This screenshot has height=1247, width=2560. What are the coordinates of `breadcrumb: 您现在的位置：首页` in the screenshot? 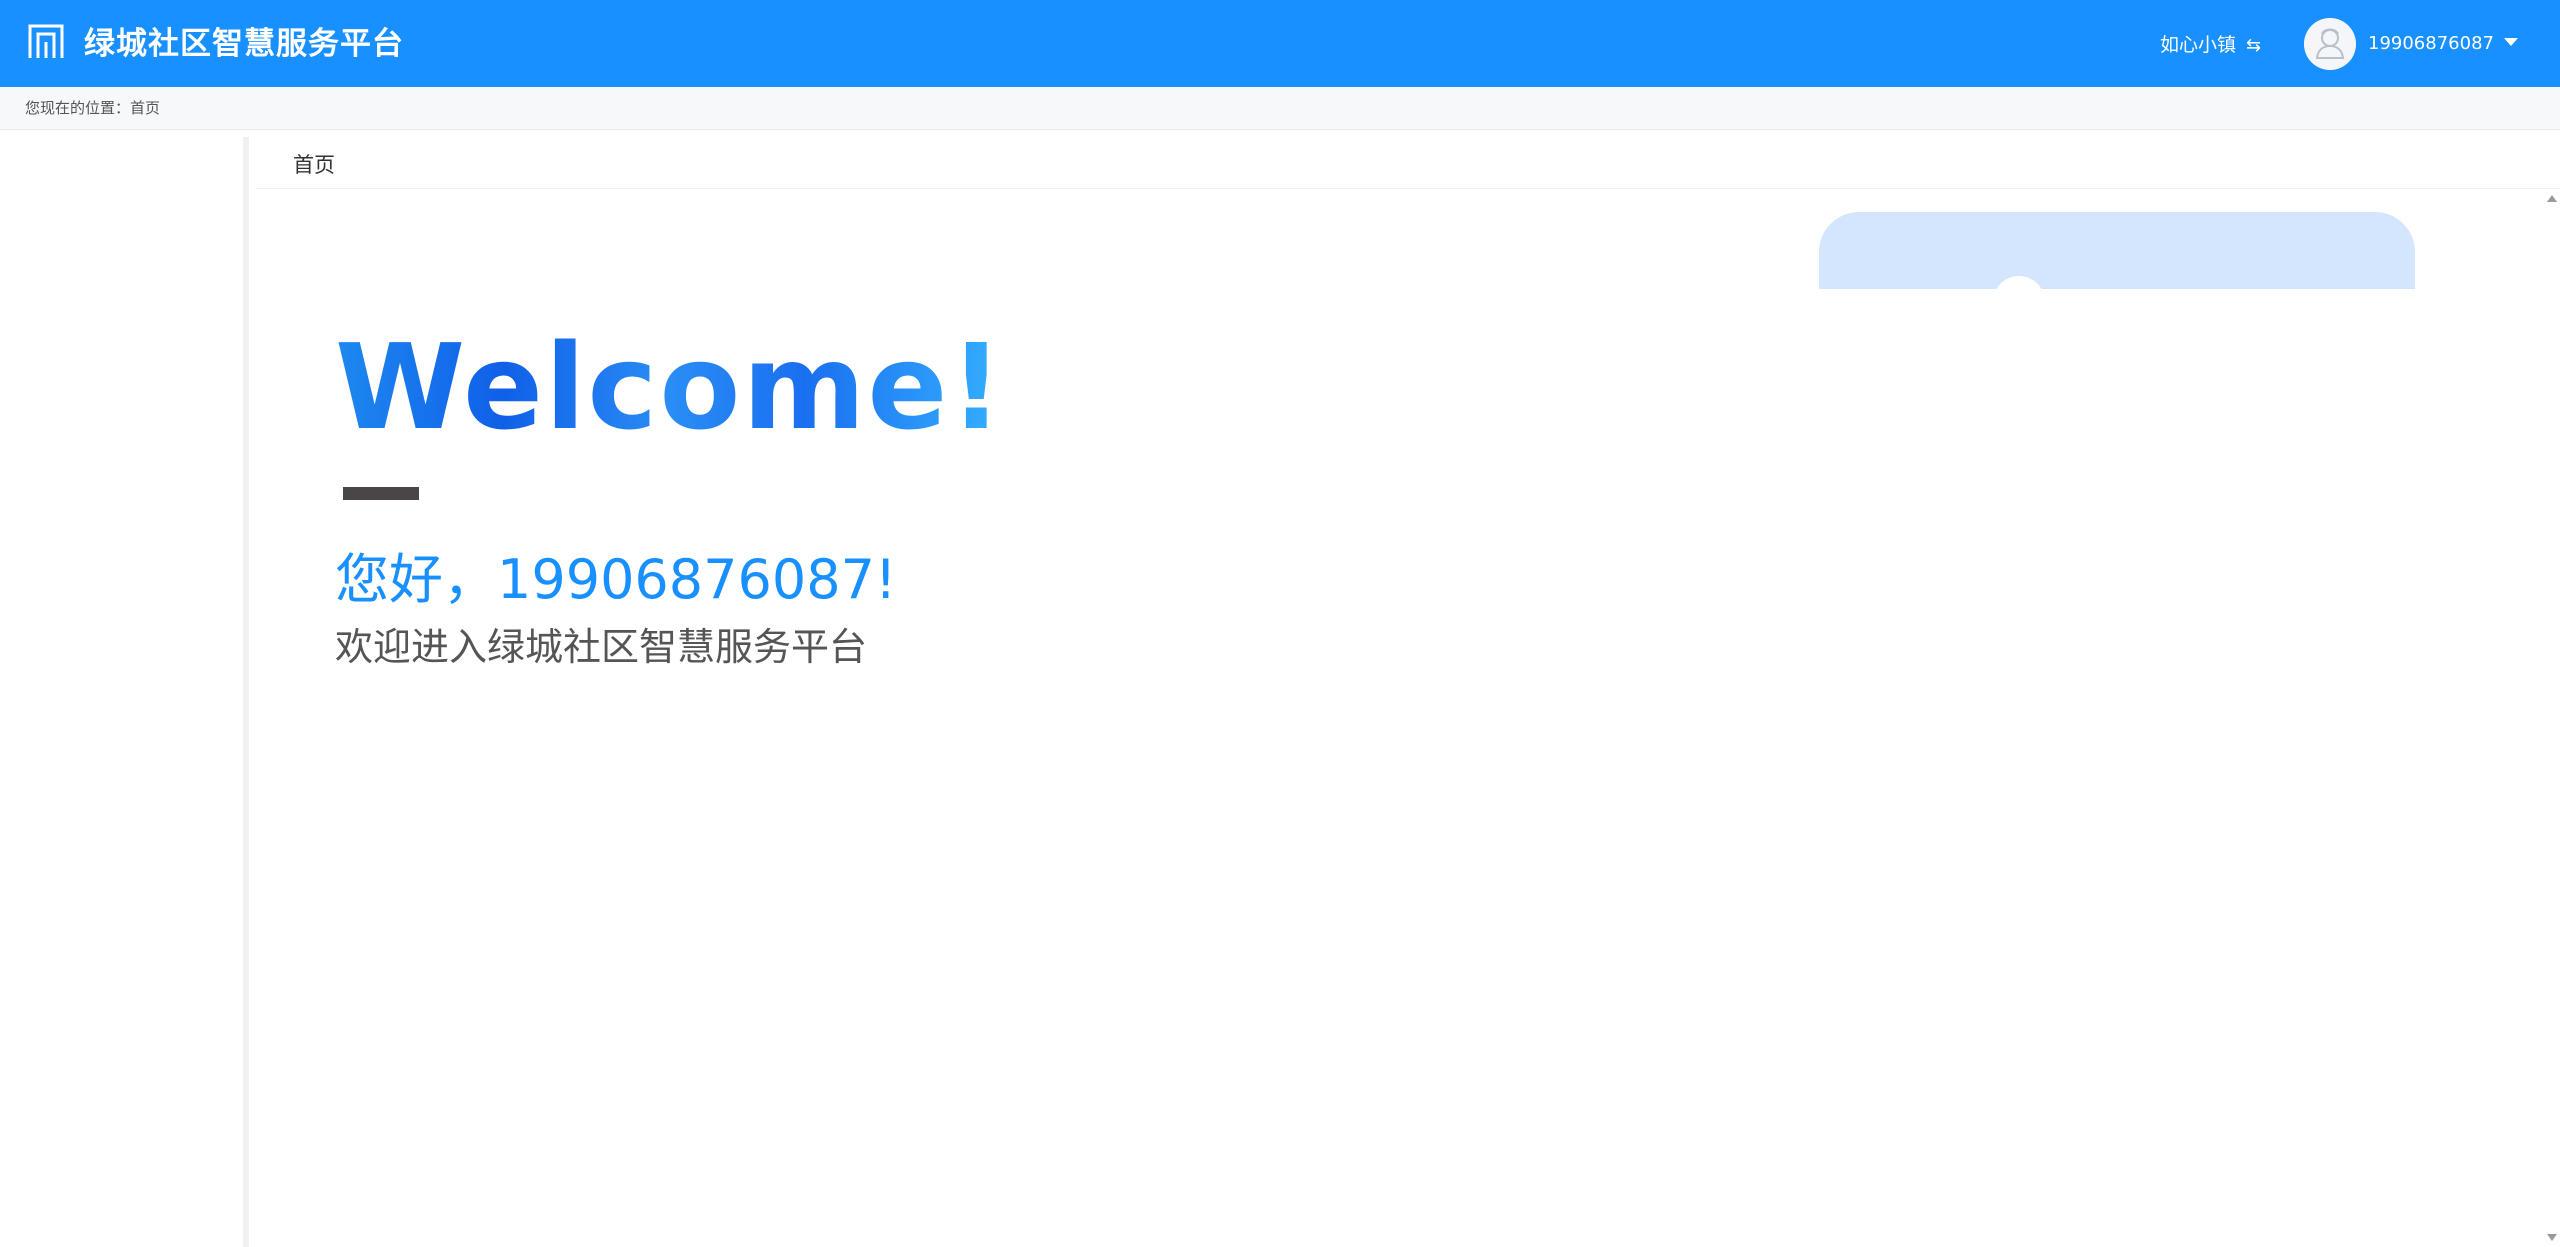 It's located at (1280, 108).